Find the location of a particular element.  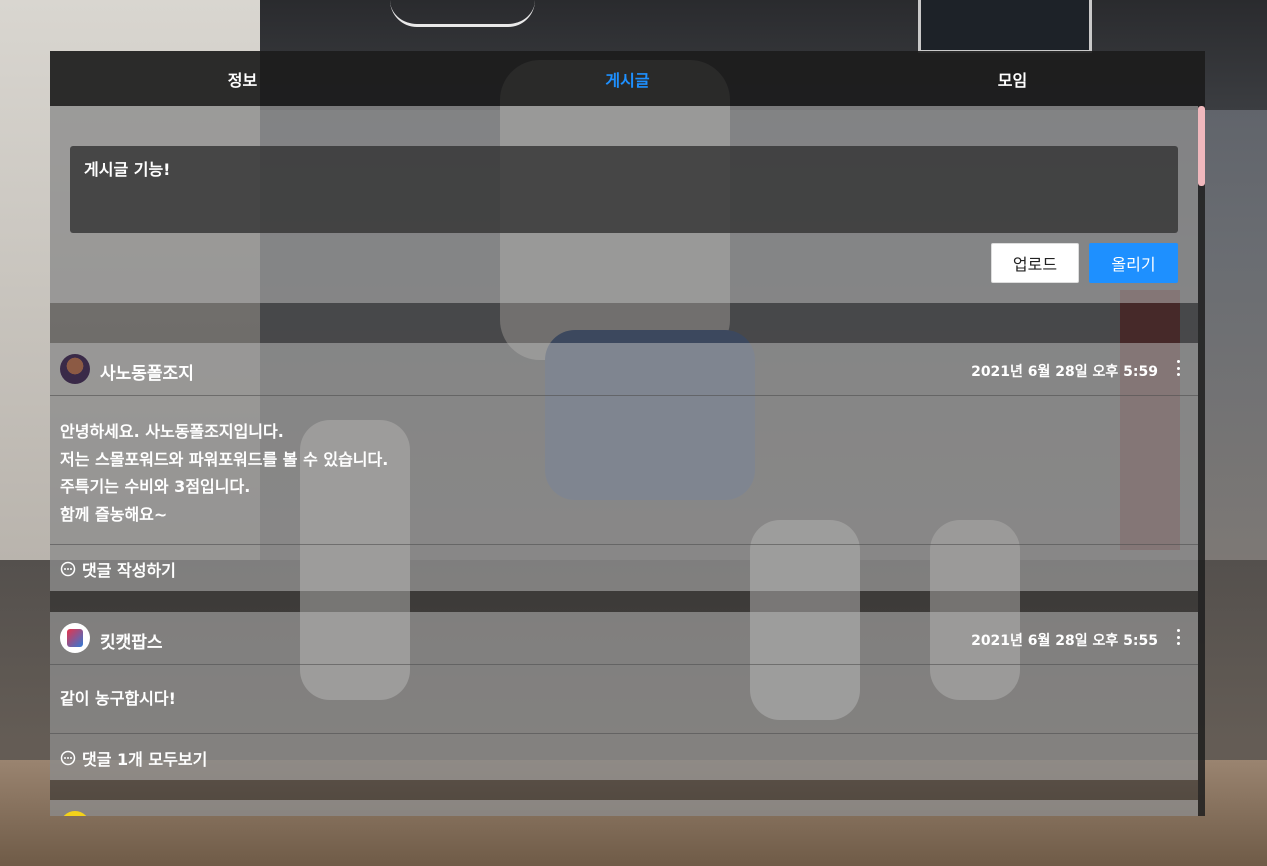

post-header: 킷캣팝스 2021년 6월 28일 오후 5:55 is located at coordinates (624, 638).